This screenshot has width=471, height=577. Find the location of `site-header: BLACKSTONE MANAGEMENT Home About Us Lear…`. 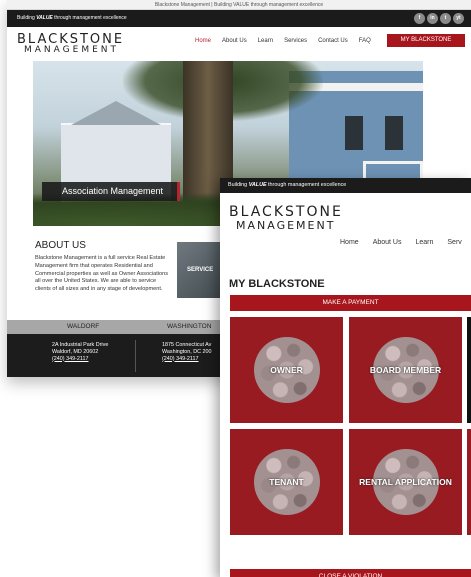

site-header: BLACKSTONE MANAGEMENT Home About Us Lear… is located at coordinates (239, 43).